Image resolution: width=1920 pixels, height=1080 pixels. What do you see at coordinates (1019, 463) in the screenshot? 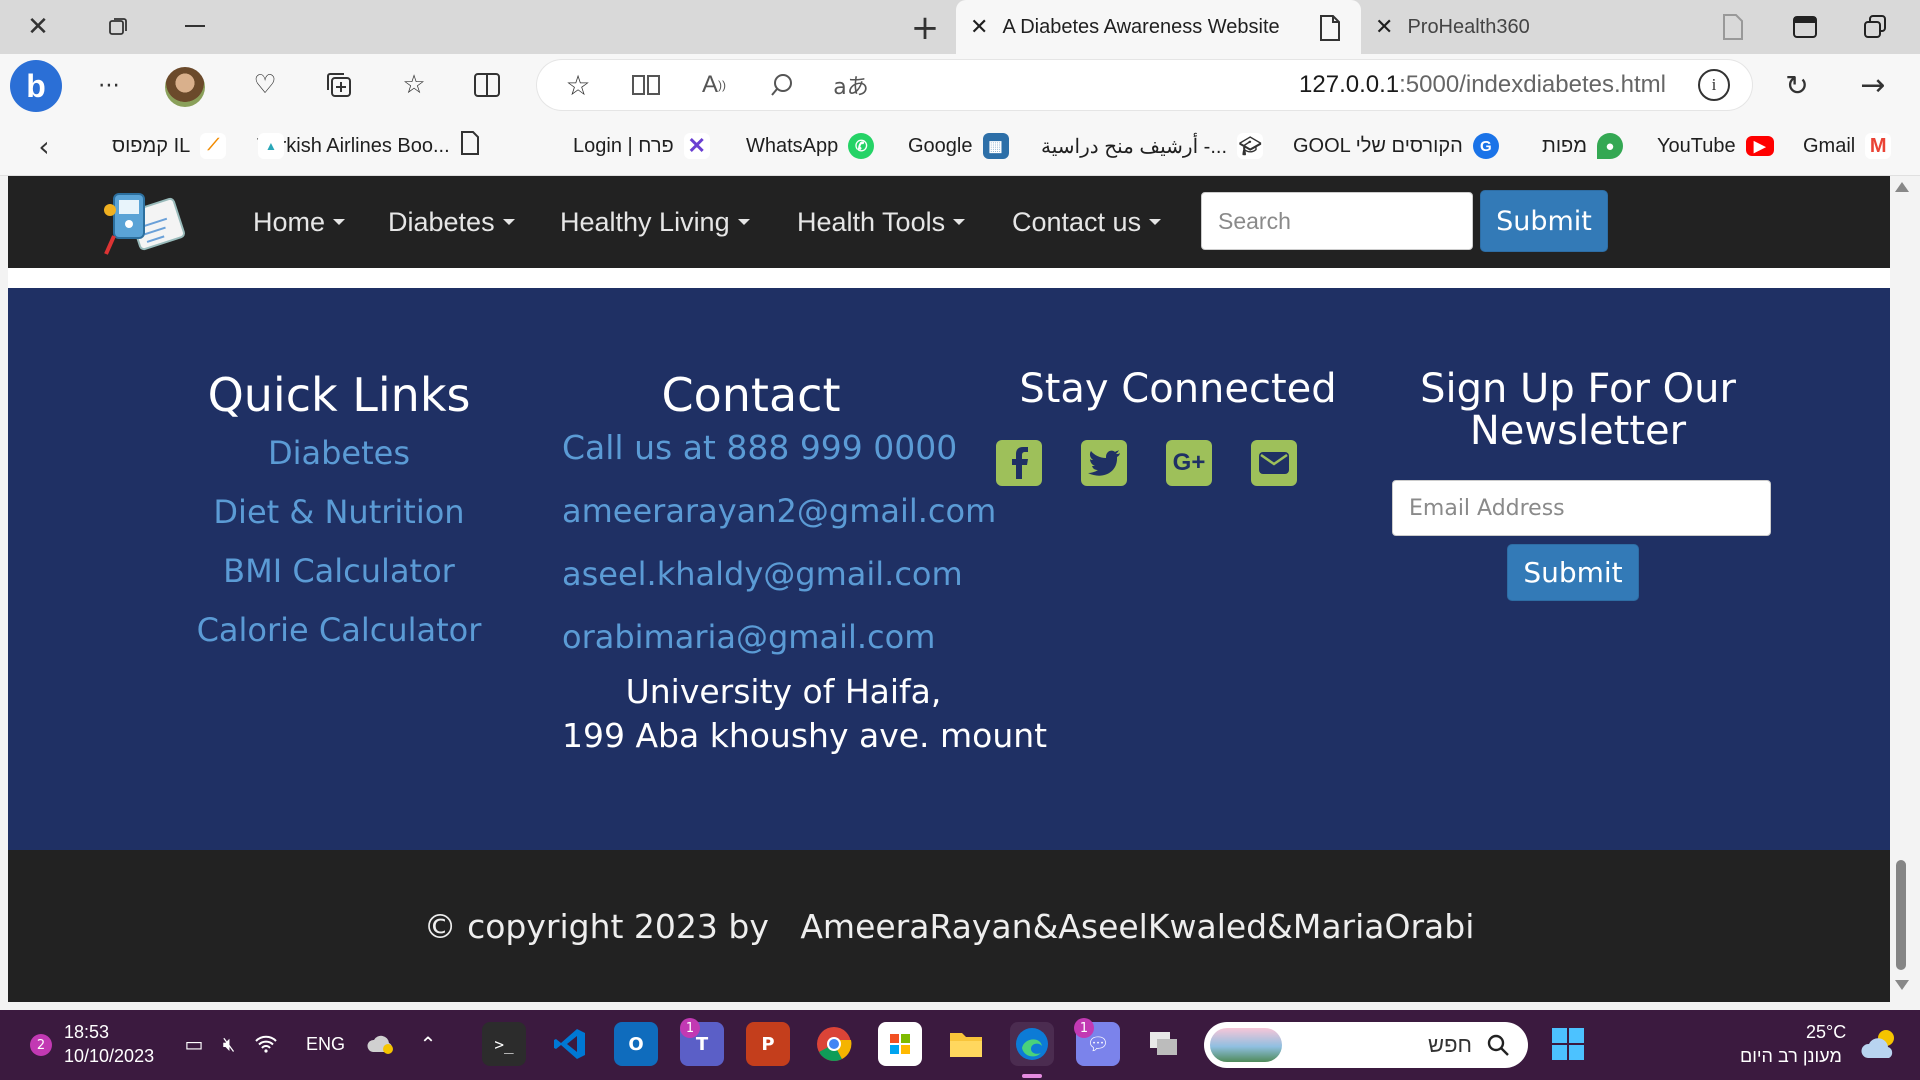
I see `facebook-icon` at bounding box center [1019, 463].